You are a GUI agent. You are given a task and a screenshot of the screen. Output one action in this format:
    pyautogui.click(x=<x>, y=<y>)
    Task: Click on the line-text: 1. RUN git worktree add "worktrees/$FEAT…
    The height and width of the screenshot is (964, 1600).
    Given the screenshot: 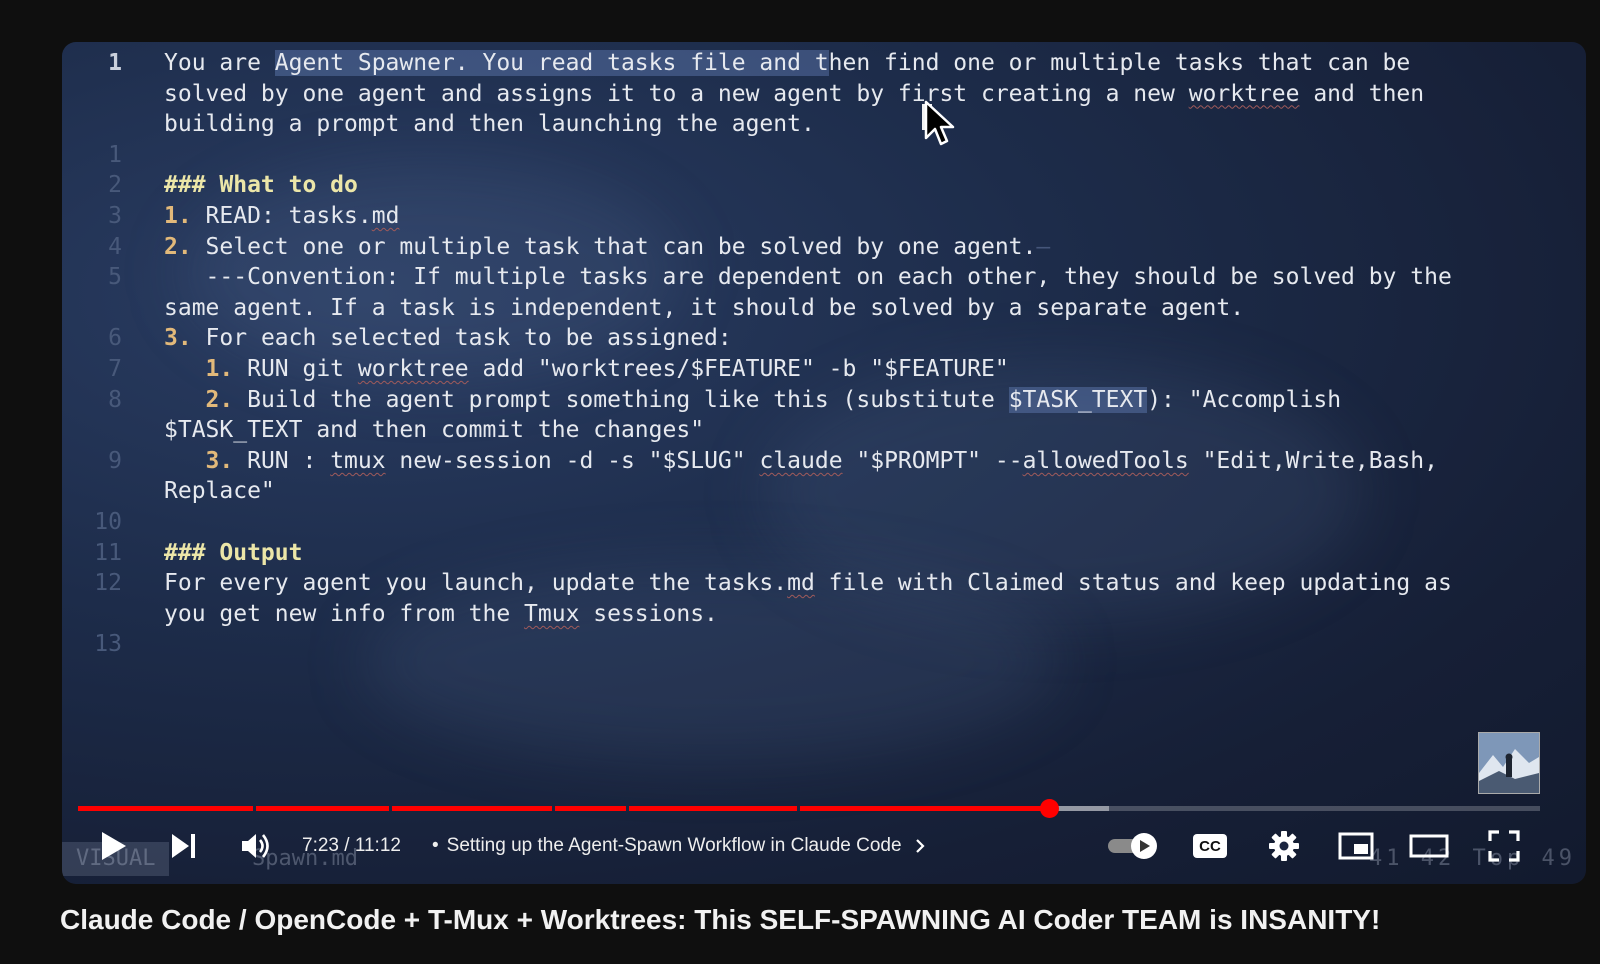 What is the action you would take?
    pyautogui.click(x=586, y=369)
    